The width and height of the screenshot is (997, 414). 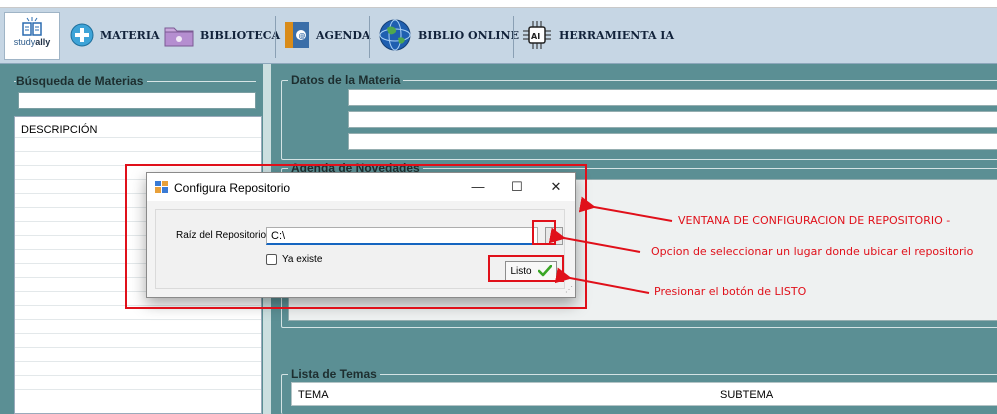 I want to click on minimize-button: —, so click(x=478, y=187).